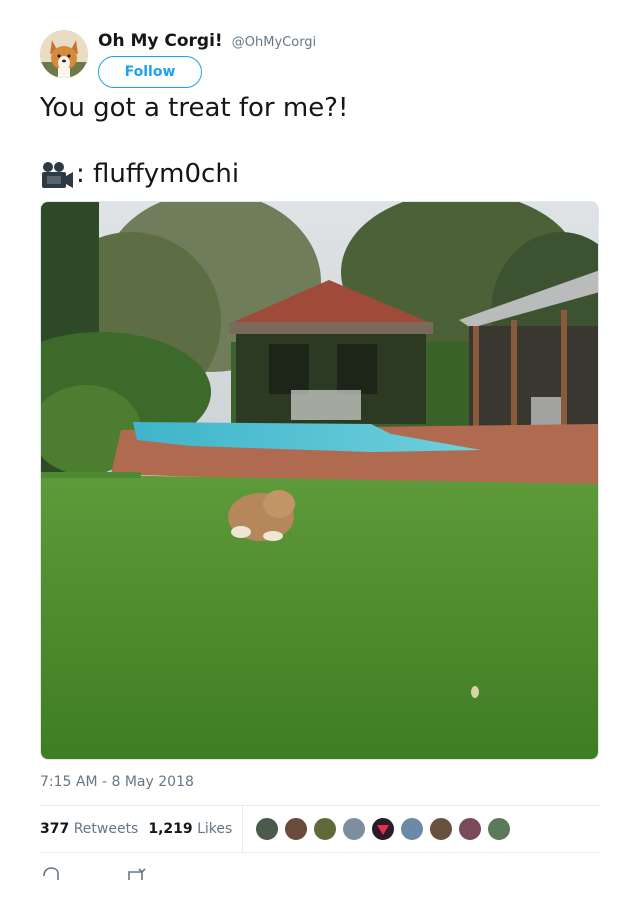 The width and height of the screenshot is (640, 914). Describe the element at coordinates (57, 174) in the screenshot. I see `video-camera-icon` at that location.